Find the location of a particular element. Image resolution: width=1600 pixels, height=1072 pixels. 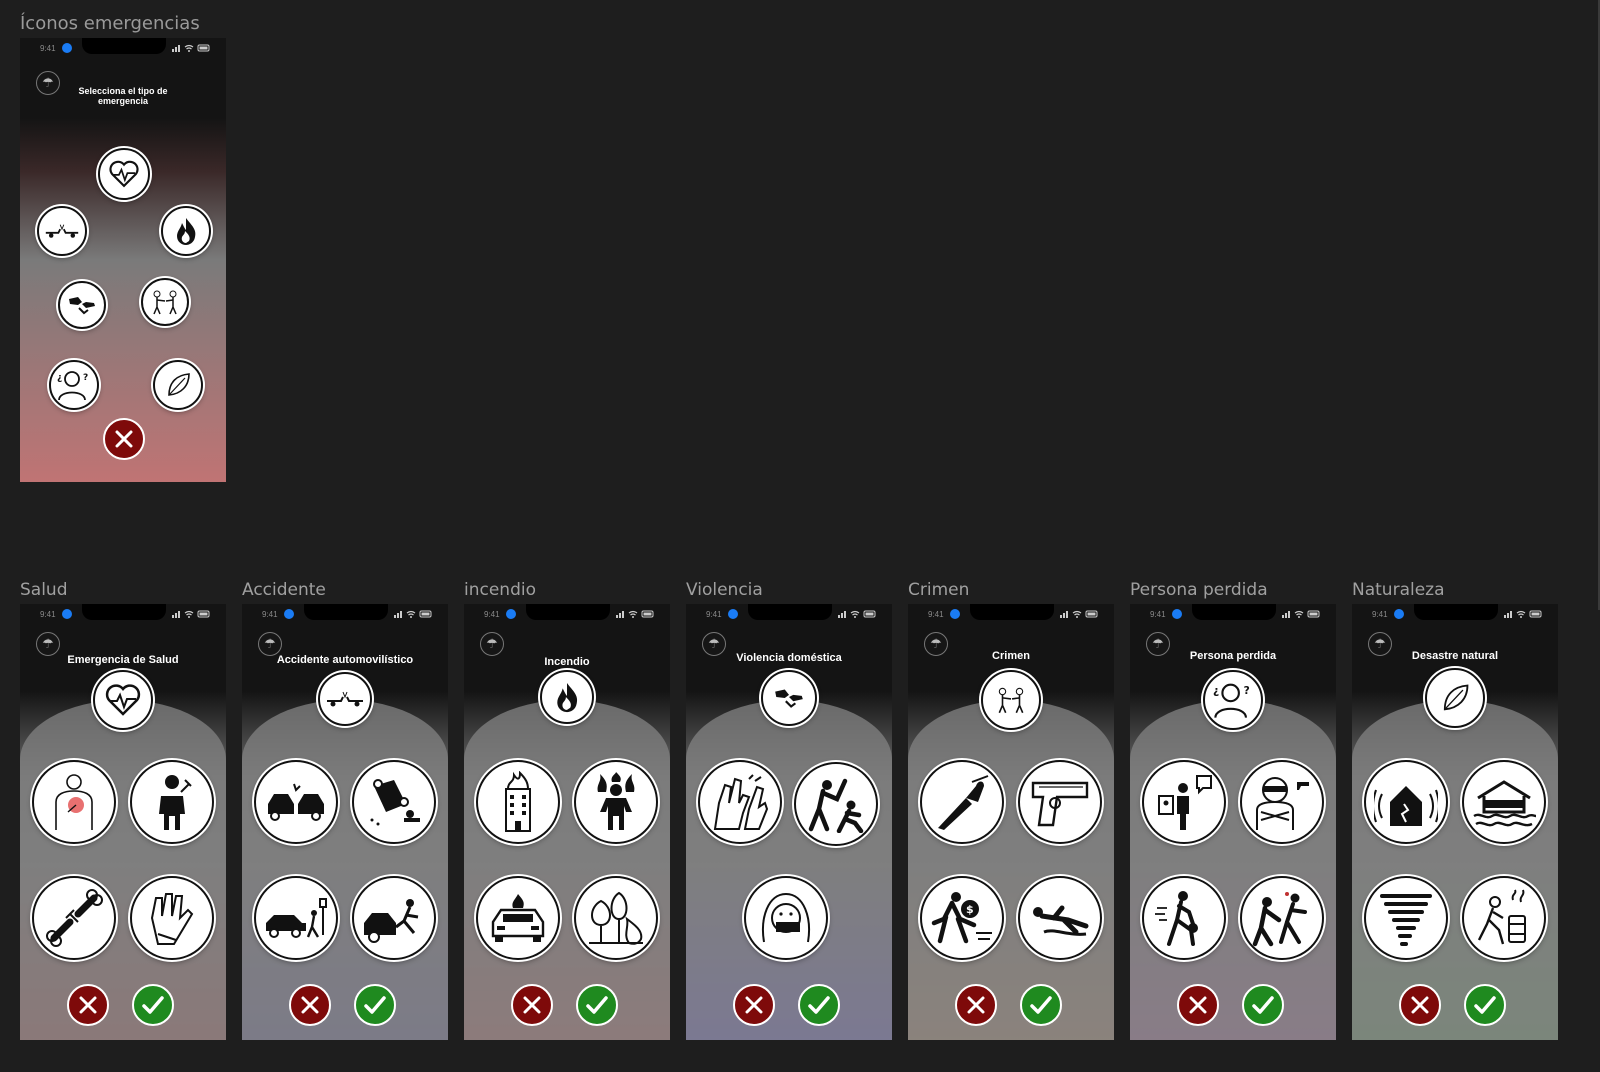

option-chemical-spill-icon is located at coordinates (1504, 918).